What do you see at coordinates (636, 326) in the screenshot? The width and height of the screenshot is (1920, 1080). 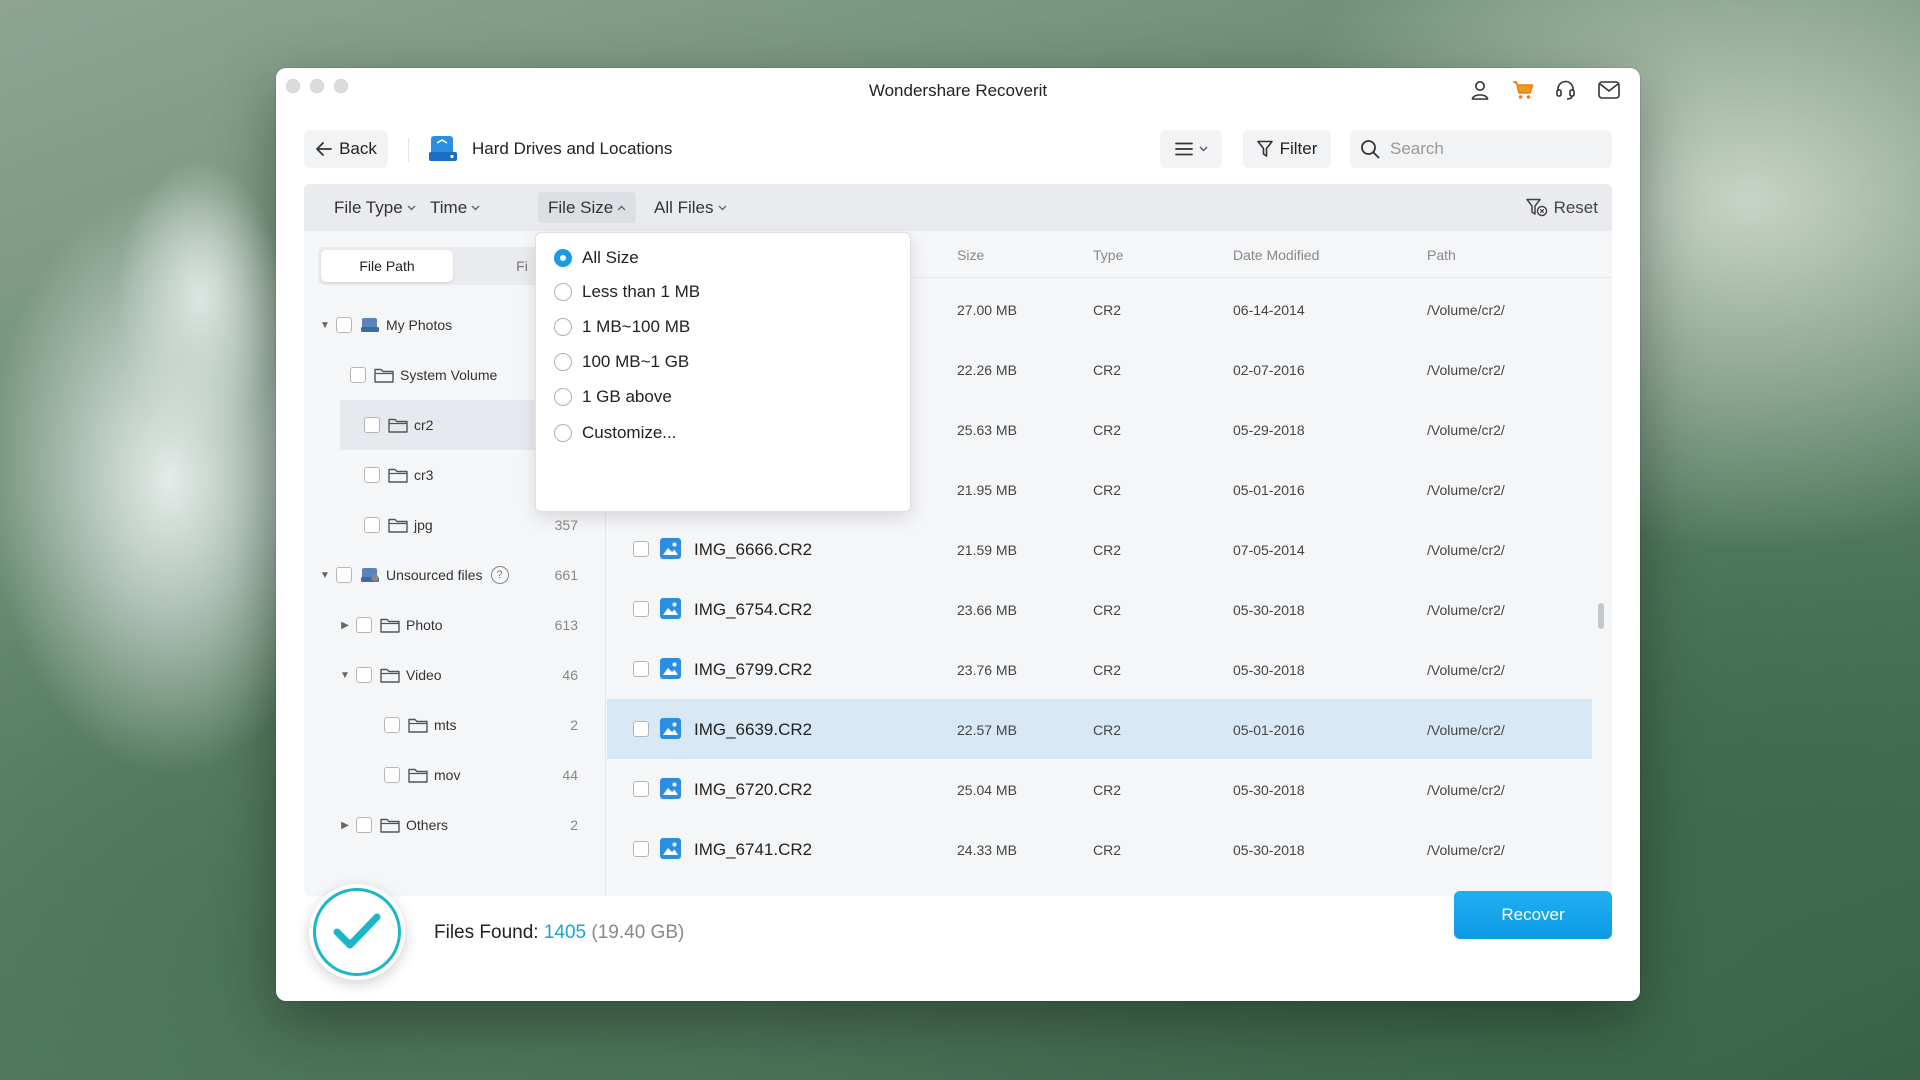 I see `option-label: 1 MB~100 MB` at bounding box center [636, 326].